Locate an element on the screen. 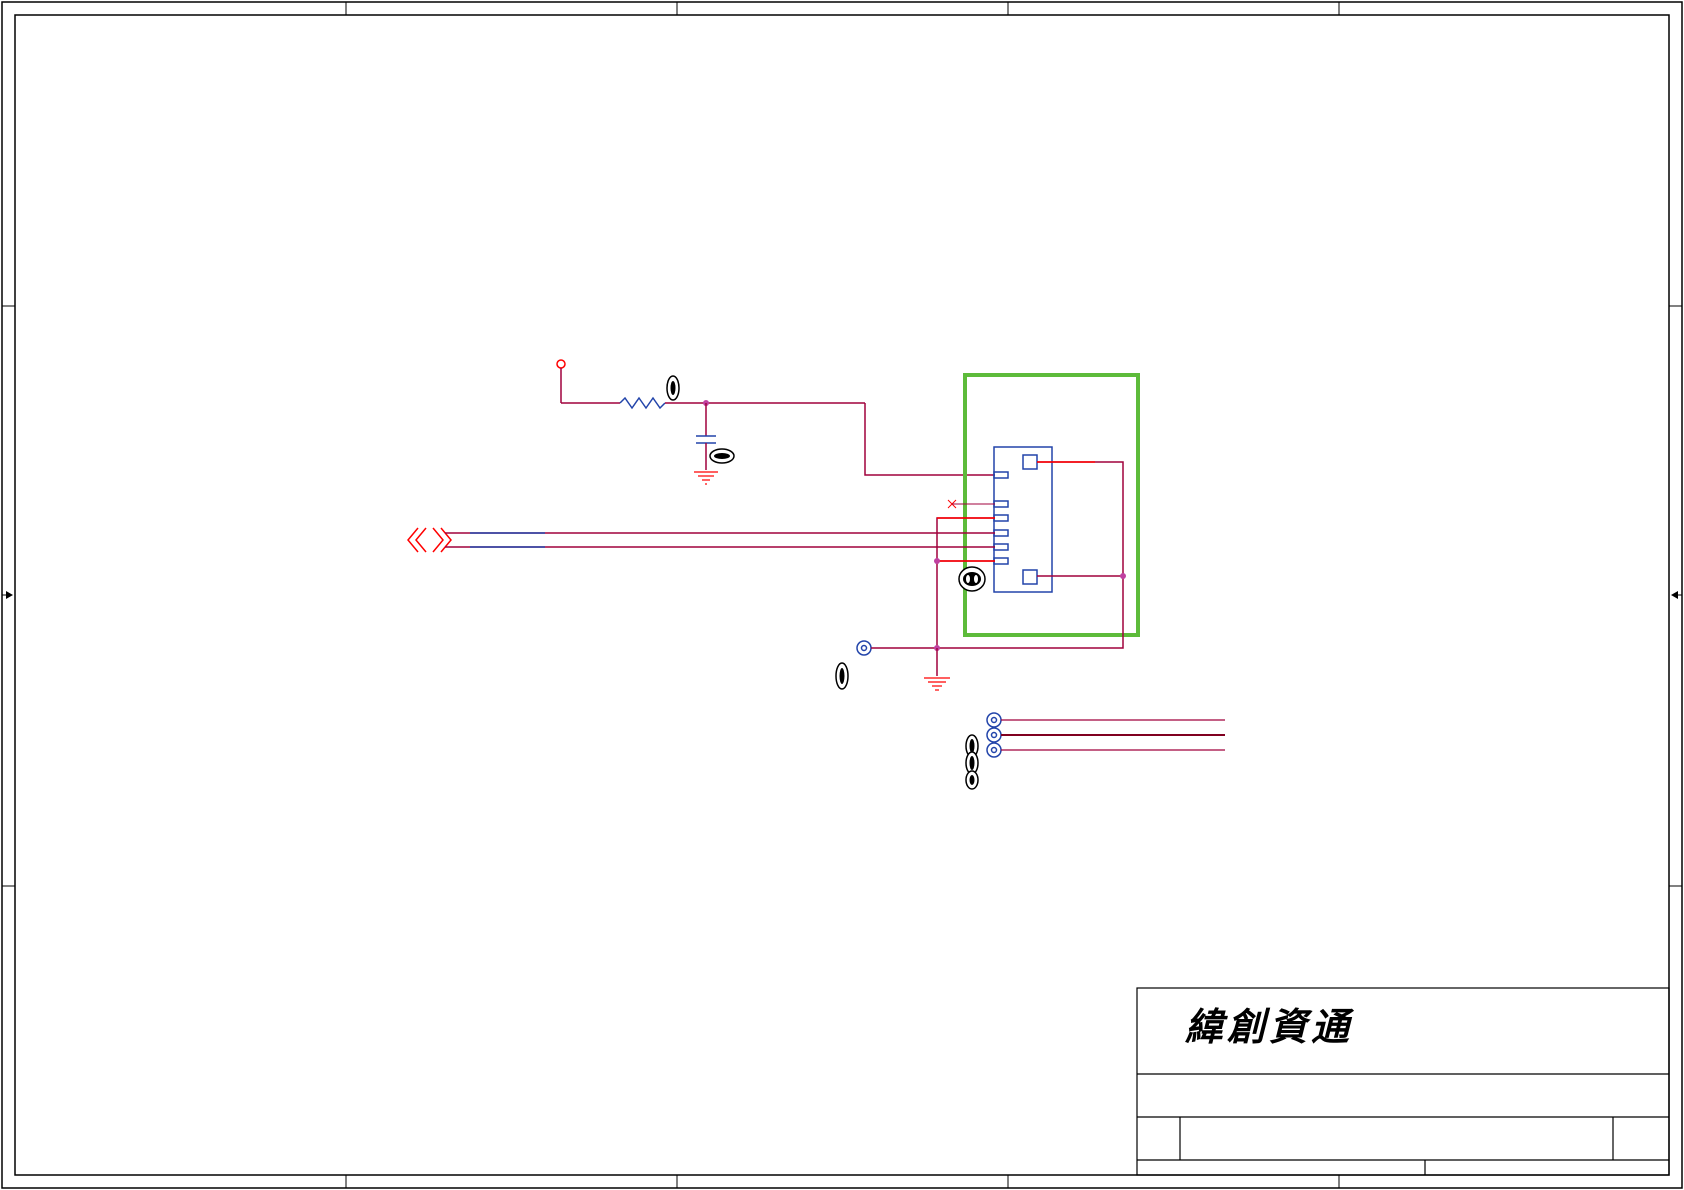  capacitor-icon is located at coordinates (706, 439).